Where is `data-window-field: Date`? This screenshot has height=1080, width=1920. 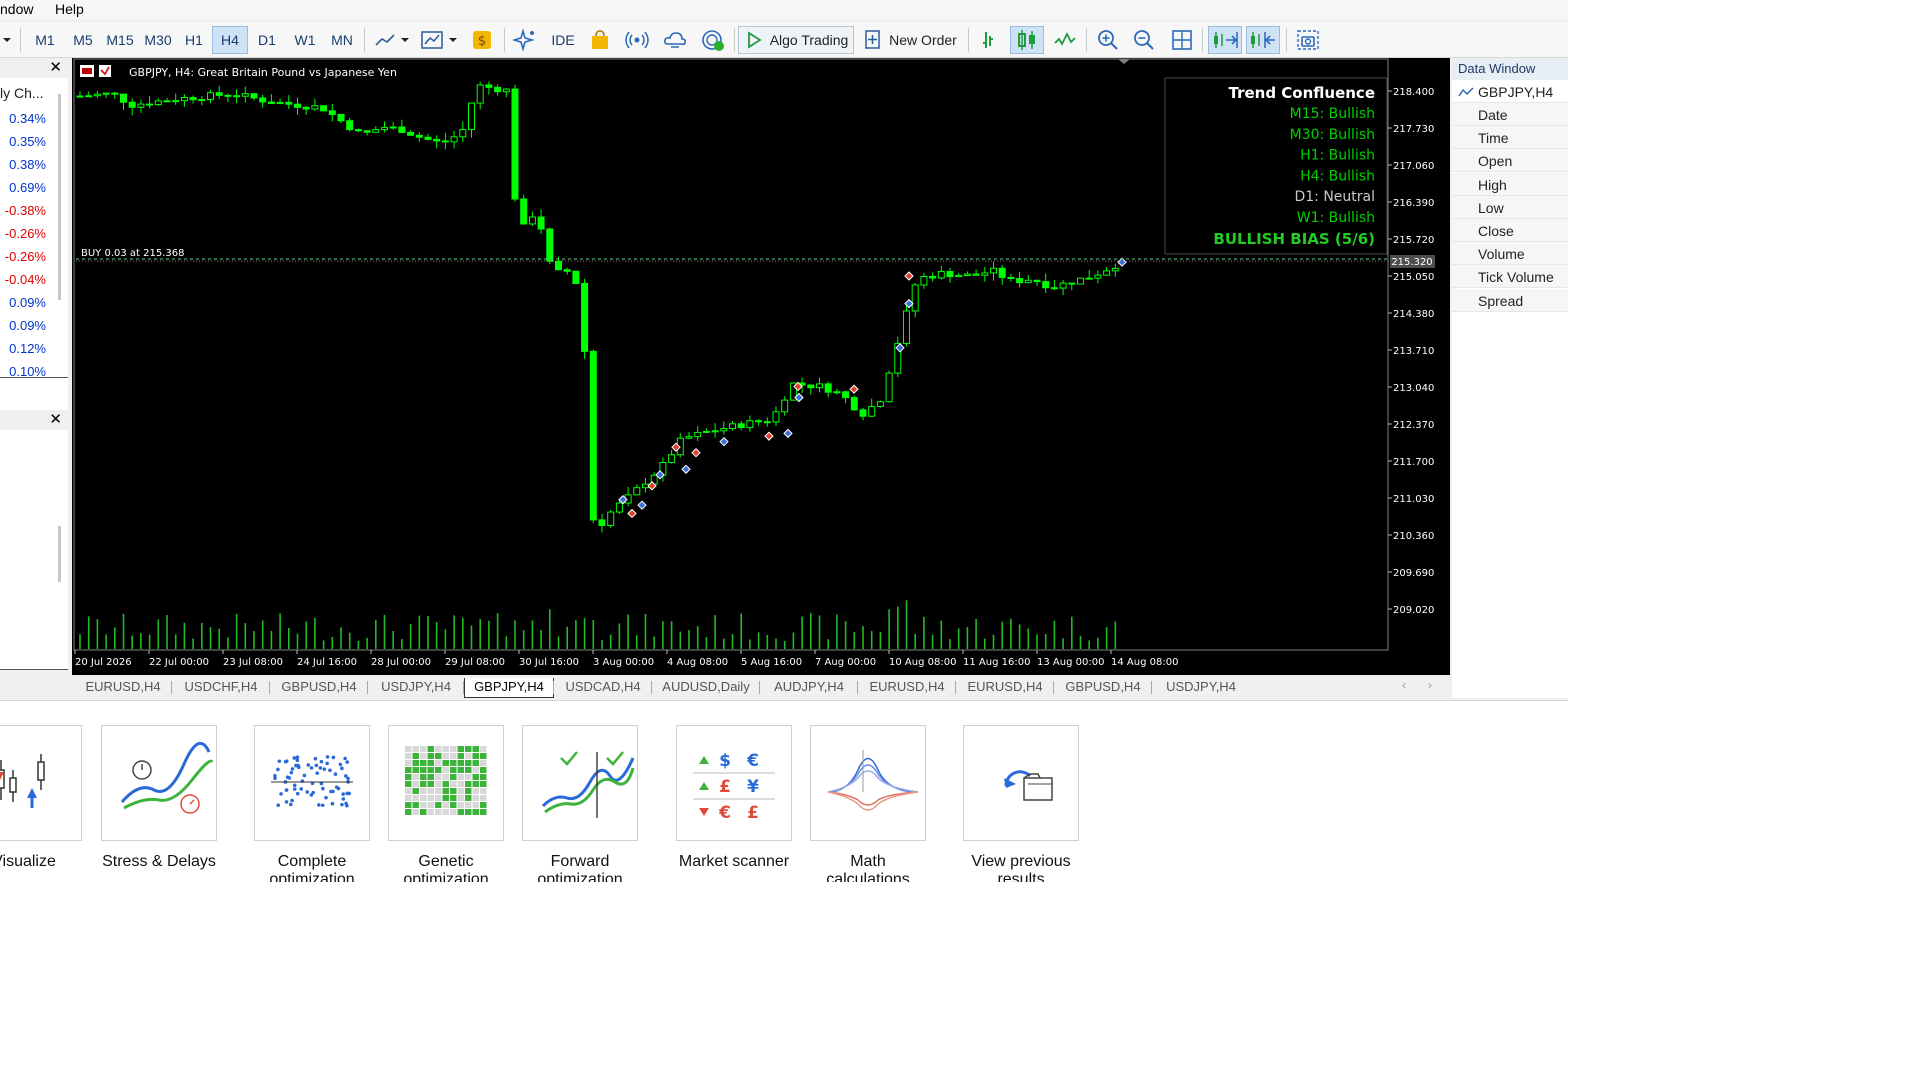
data-window-field: Date is located at coordinates (1510, 114).